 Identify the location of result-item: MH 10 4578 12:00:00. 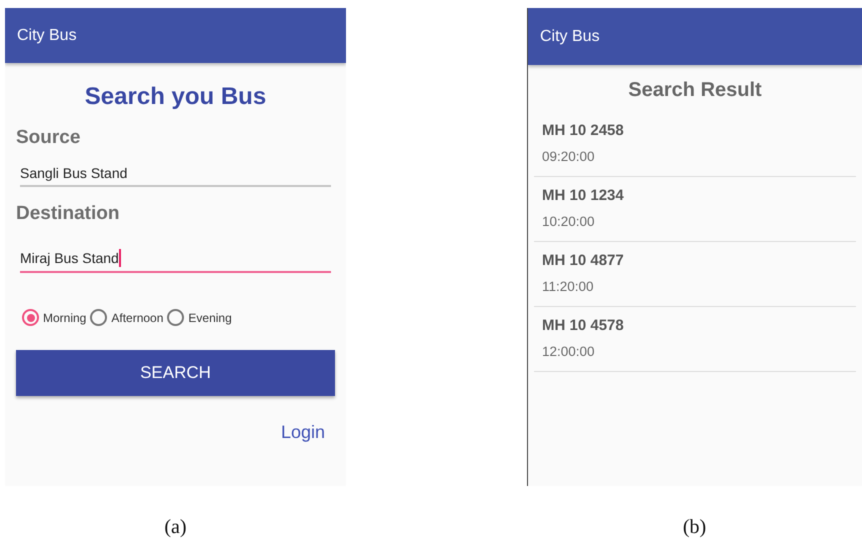
(695, 339).